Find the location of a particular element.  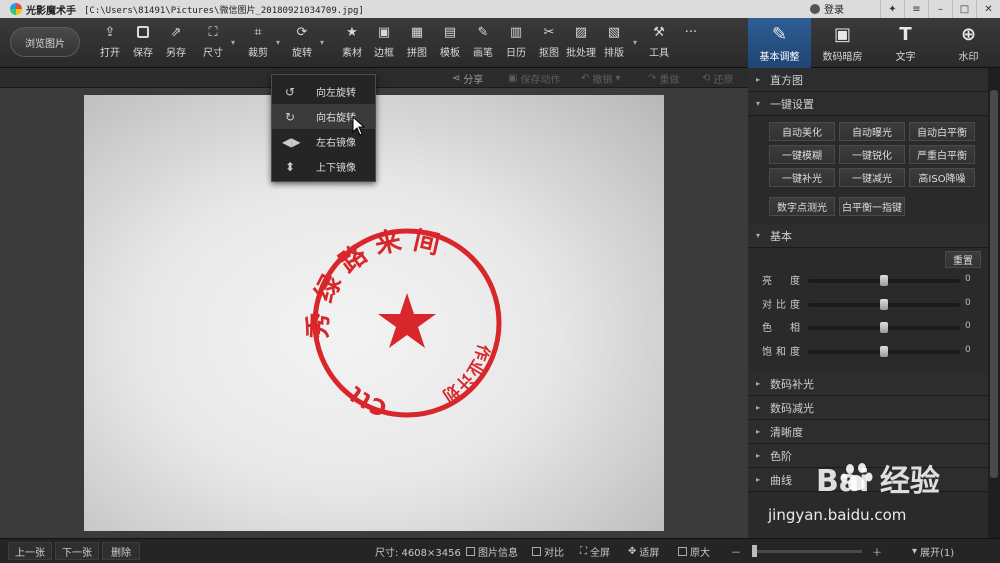

browse-images-button: 浏览图片 is located at coordinates (45, 42).